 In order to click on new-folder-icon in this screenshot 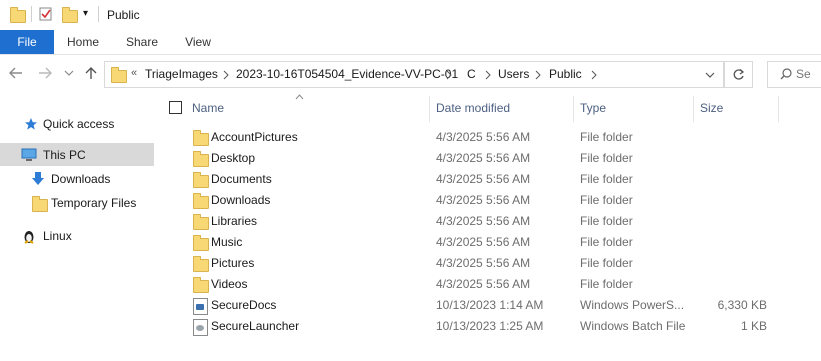, I will do `click(70, 15)`.